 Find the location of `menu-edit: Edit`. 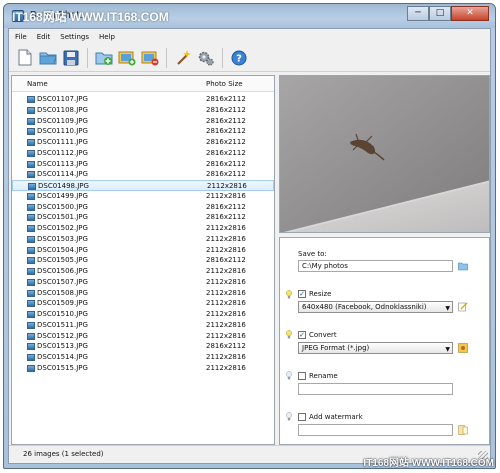

menu-edit: Edit is located at coordinates (44, 37).